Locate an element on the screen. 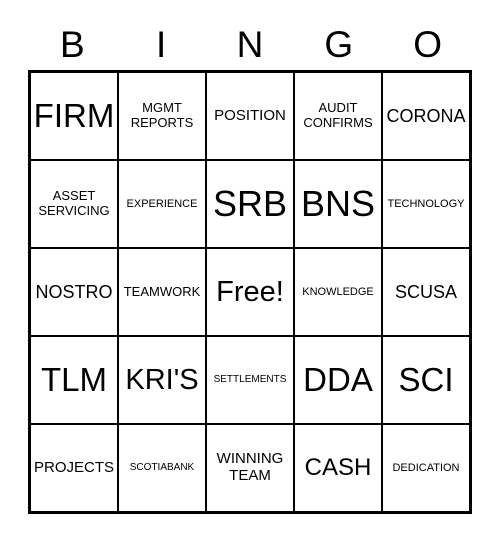 The width and height of the screenshot is (501, 544). bingo-cell-label: KRI'S is located at coordinates (162, 379).